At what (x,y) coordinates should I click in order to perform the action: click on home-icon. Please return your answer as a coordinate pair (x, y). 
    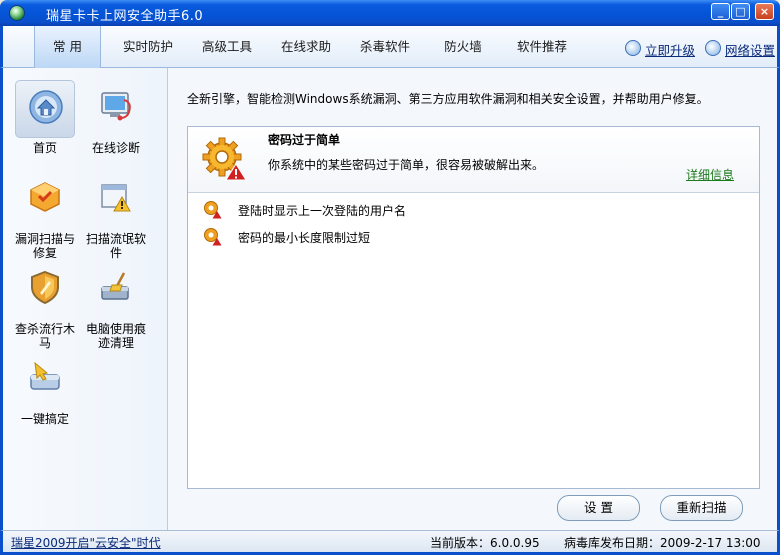
    Looking at the image, I should click on (46, 107).